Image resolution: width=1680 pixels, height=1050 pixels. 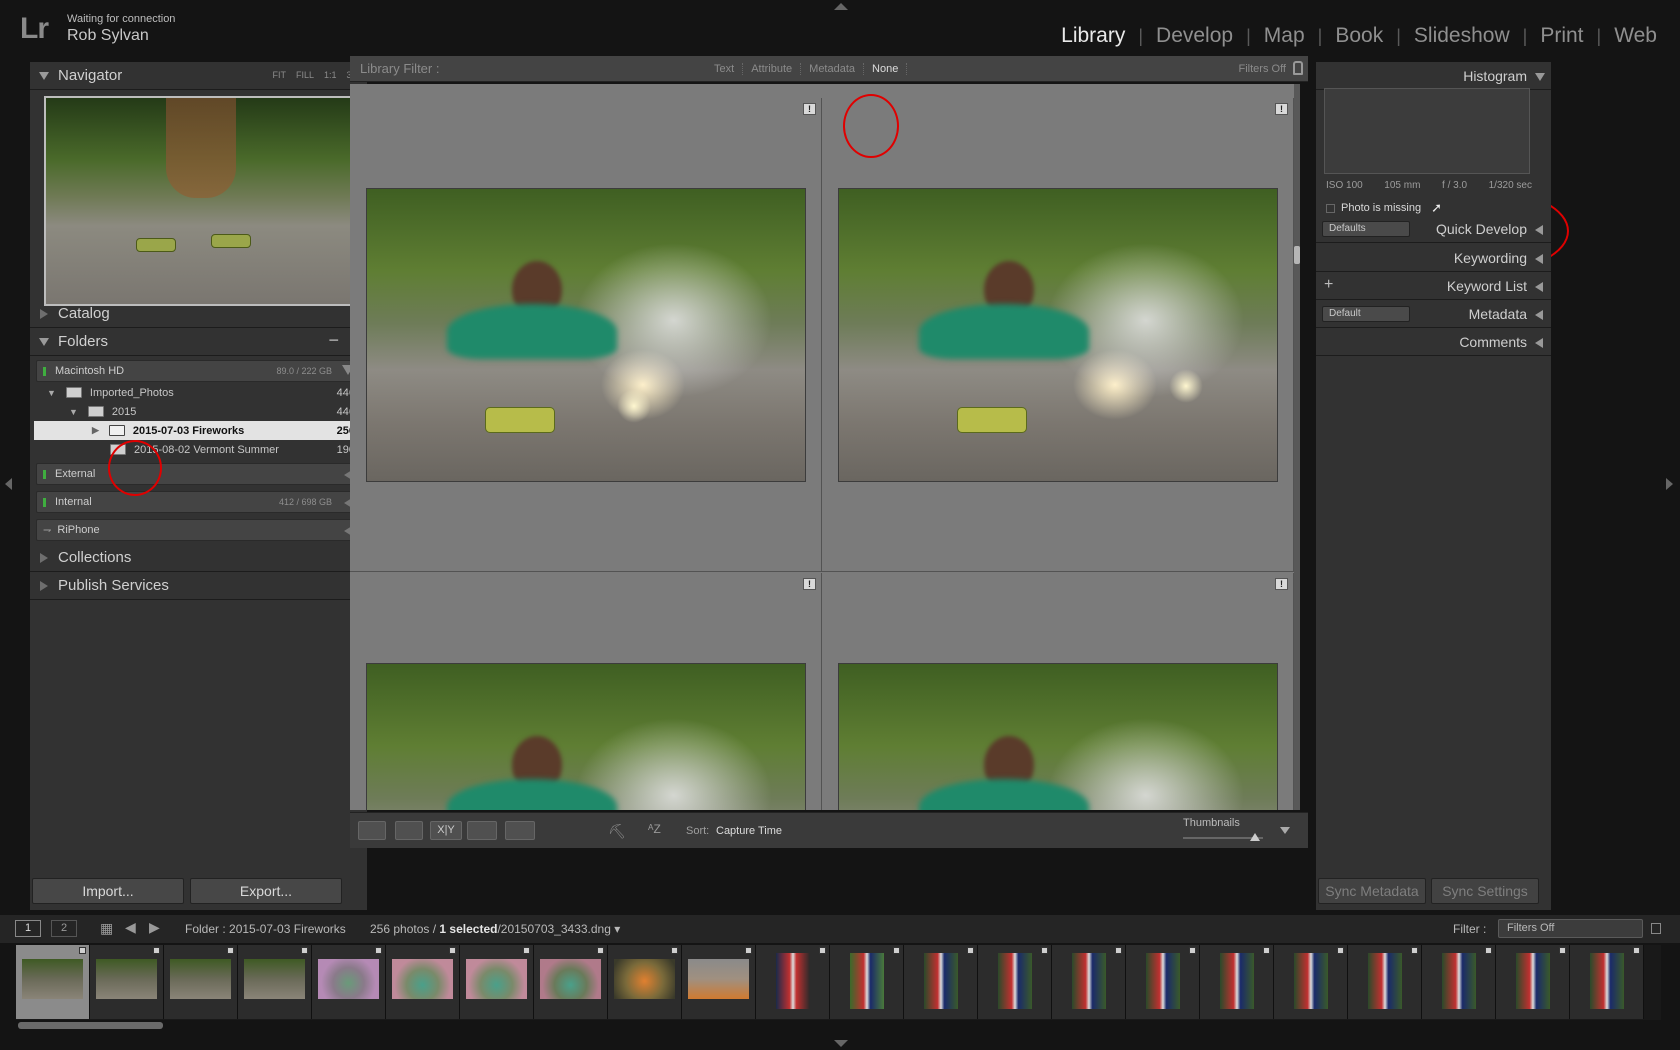 I want to click on compare-view-button: X|Y, so click(x=446, y=830).